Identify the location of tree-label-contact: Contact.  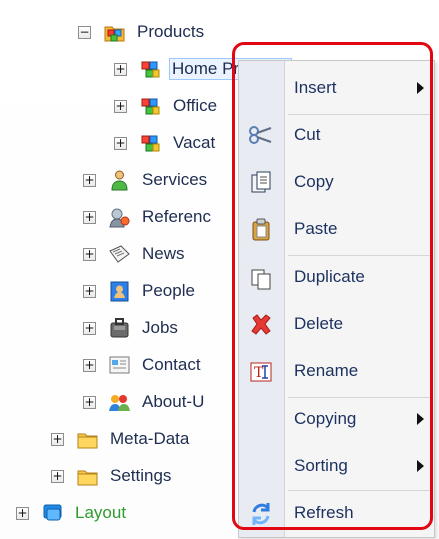
(171, 364).